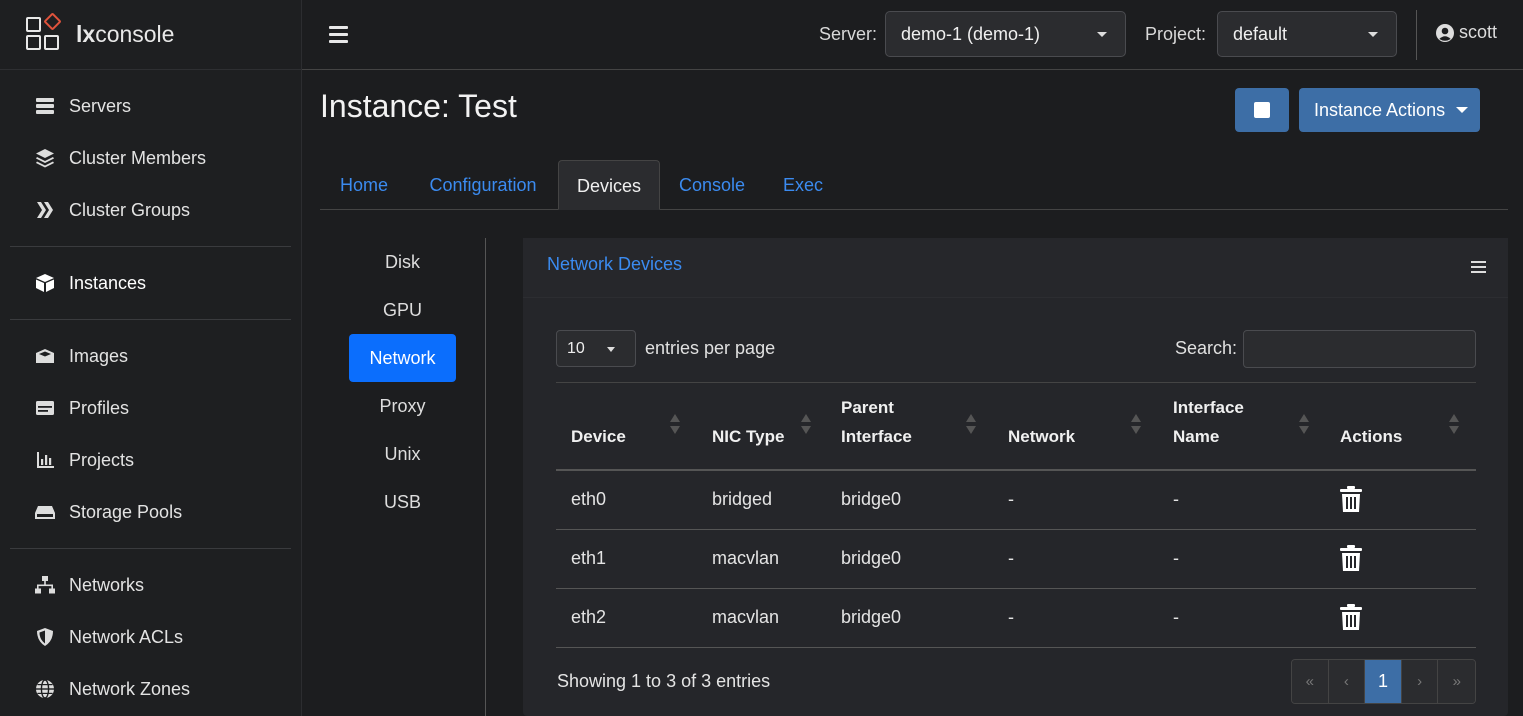 Image resolution: width=1523 pixels, height=716 pixels. Describe the element at coordinates (45, 158) in the screenshot. I see `layers-icon` at that location.